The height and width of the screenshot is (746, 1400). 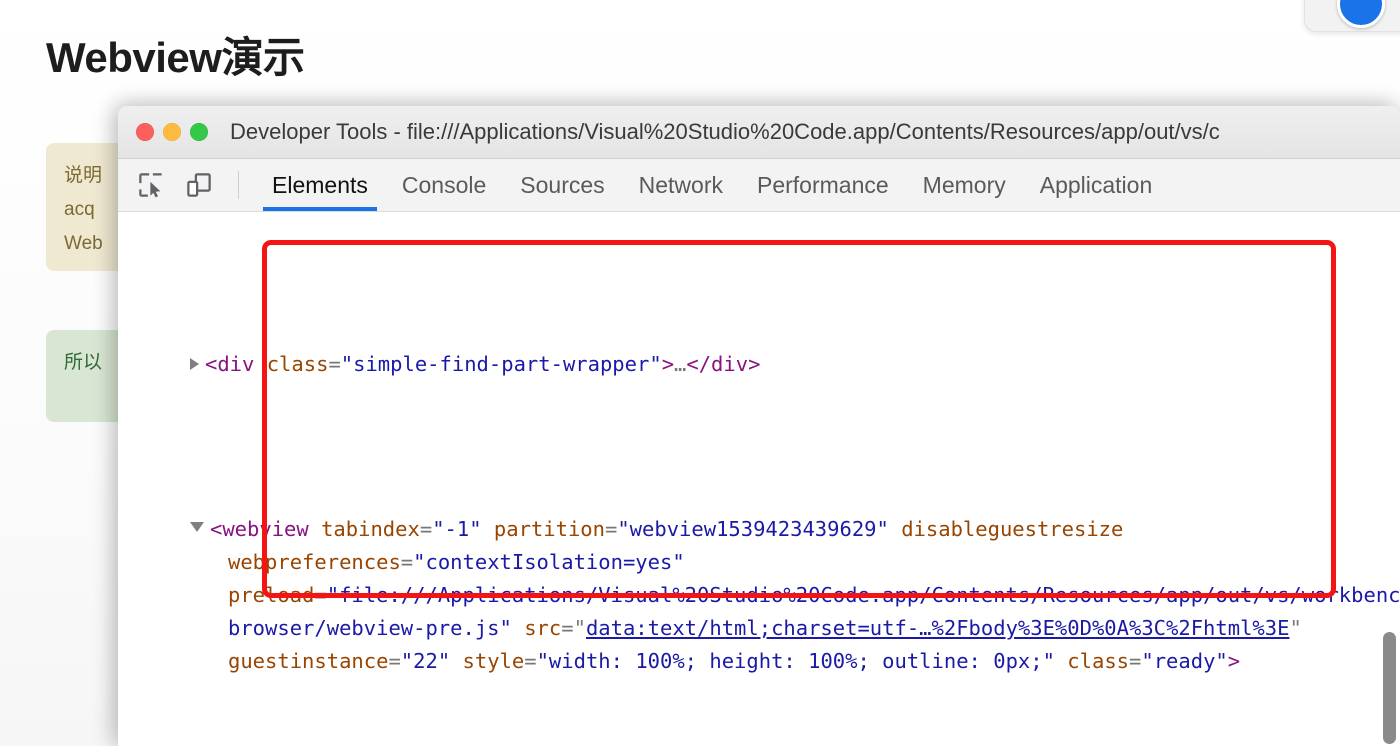 I want to click on tab-network: Network, so click(x=681, y=185).